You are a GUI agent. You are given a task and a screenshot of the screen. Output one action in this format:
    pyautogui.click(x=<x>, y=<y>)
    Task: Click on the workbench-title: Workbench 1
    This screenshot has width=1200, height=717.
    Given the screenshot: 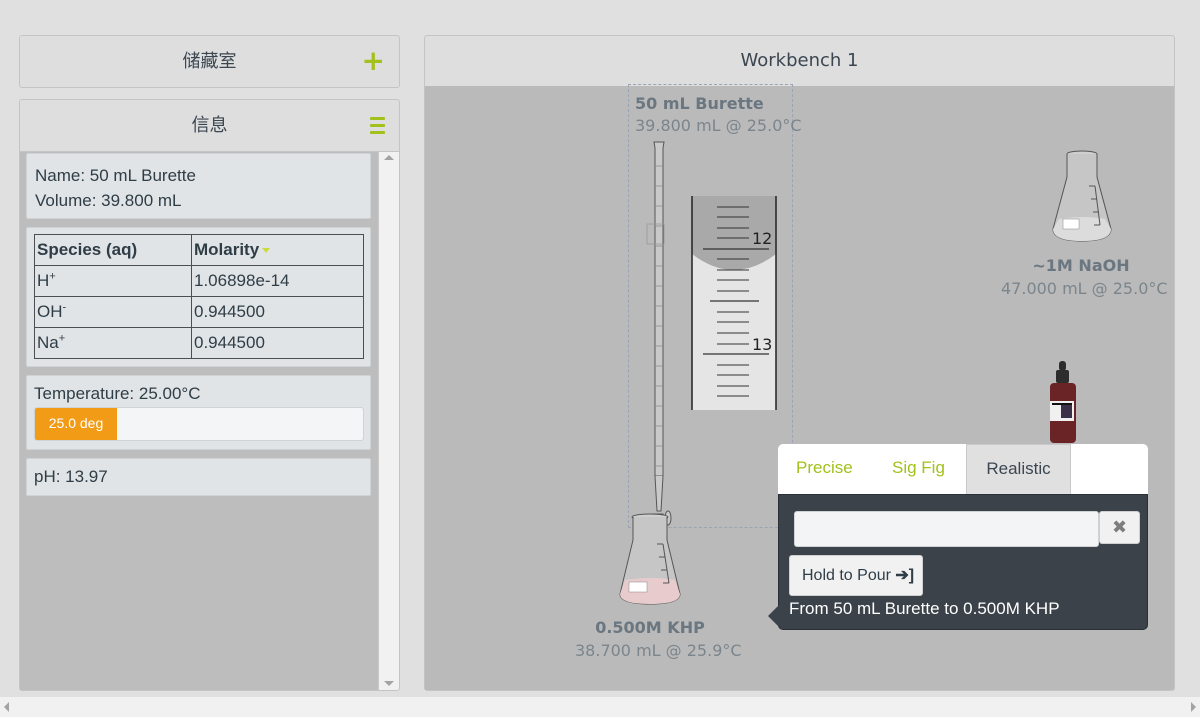 What is the action you would take?
    pyautogui.click(x=799, y=60)
    